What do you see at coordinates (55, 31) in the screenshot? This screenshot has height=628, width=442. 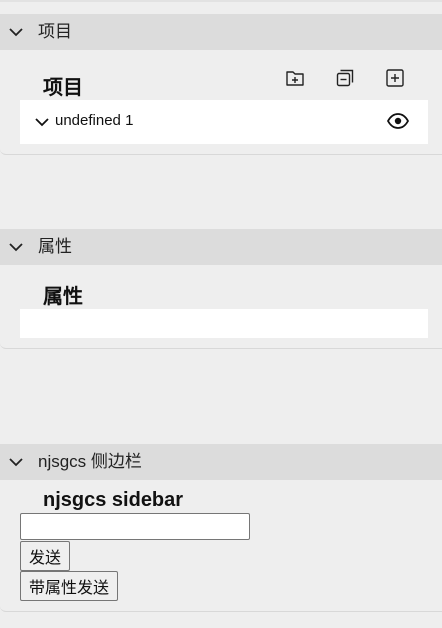 I see `projects-section-header-label: 项目` at bounding box center [55, 31].